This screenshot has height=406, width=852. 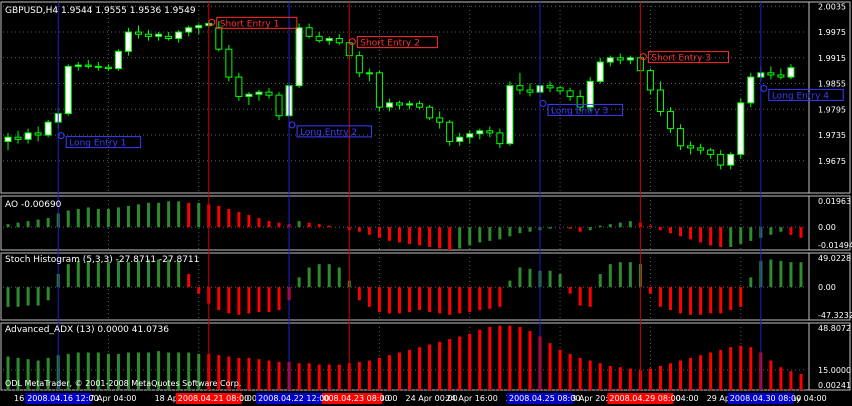 What do you see at coordinates (832, 6) in the screenshot?
I see `price-tick-label: 2.0035` at bounding box center [832, 6].